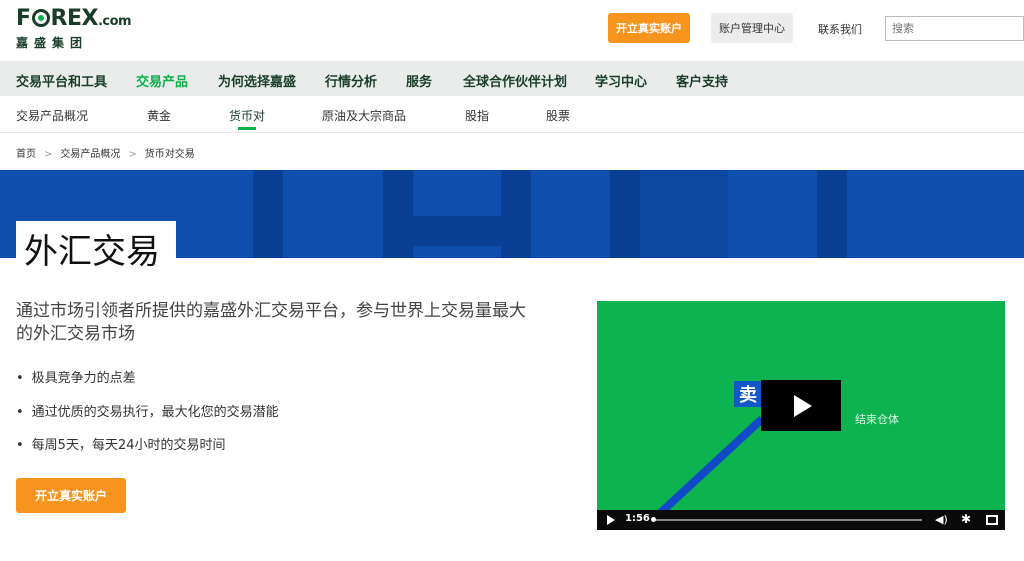 The image size is (1024, 561). What do you see at coordinates (169, 154) in the screenshot?
I see `breadcrumb-current: 货币对交易` at bounding box center [169, 154].